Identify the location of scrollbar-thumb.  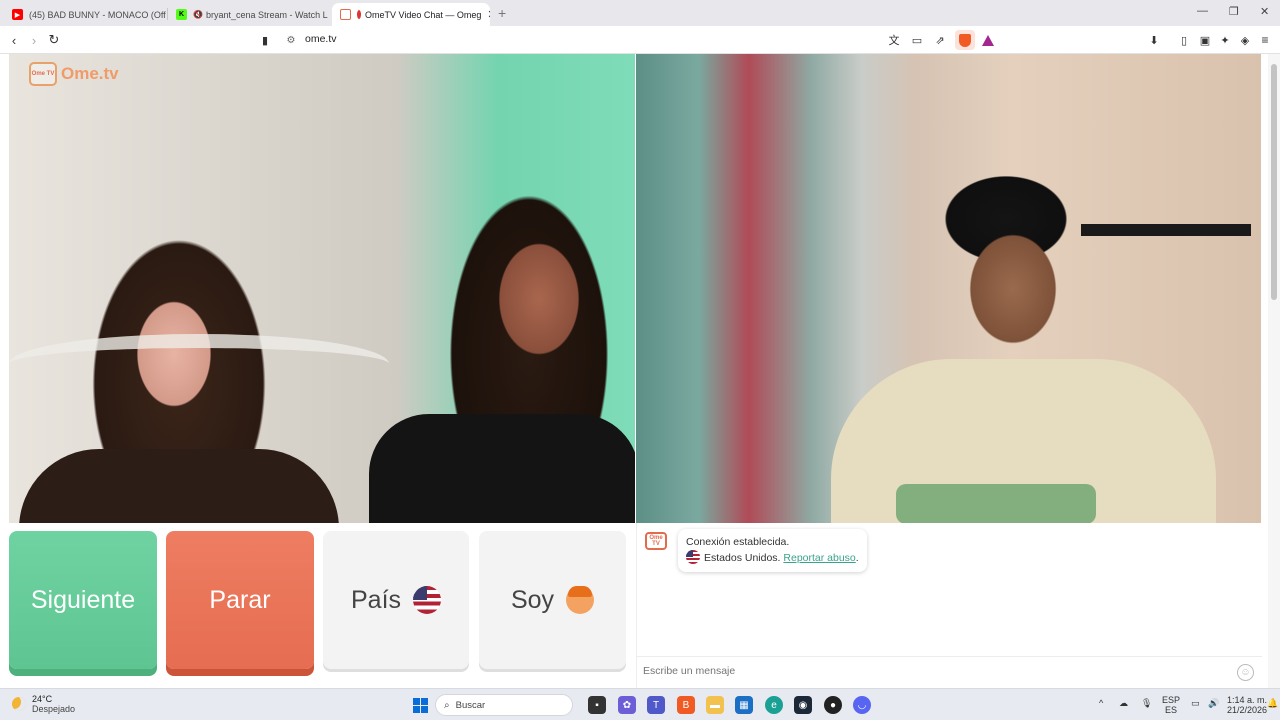
(1274, 182).